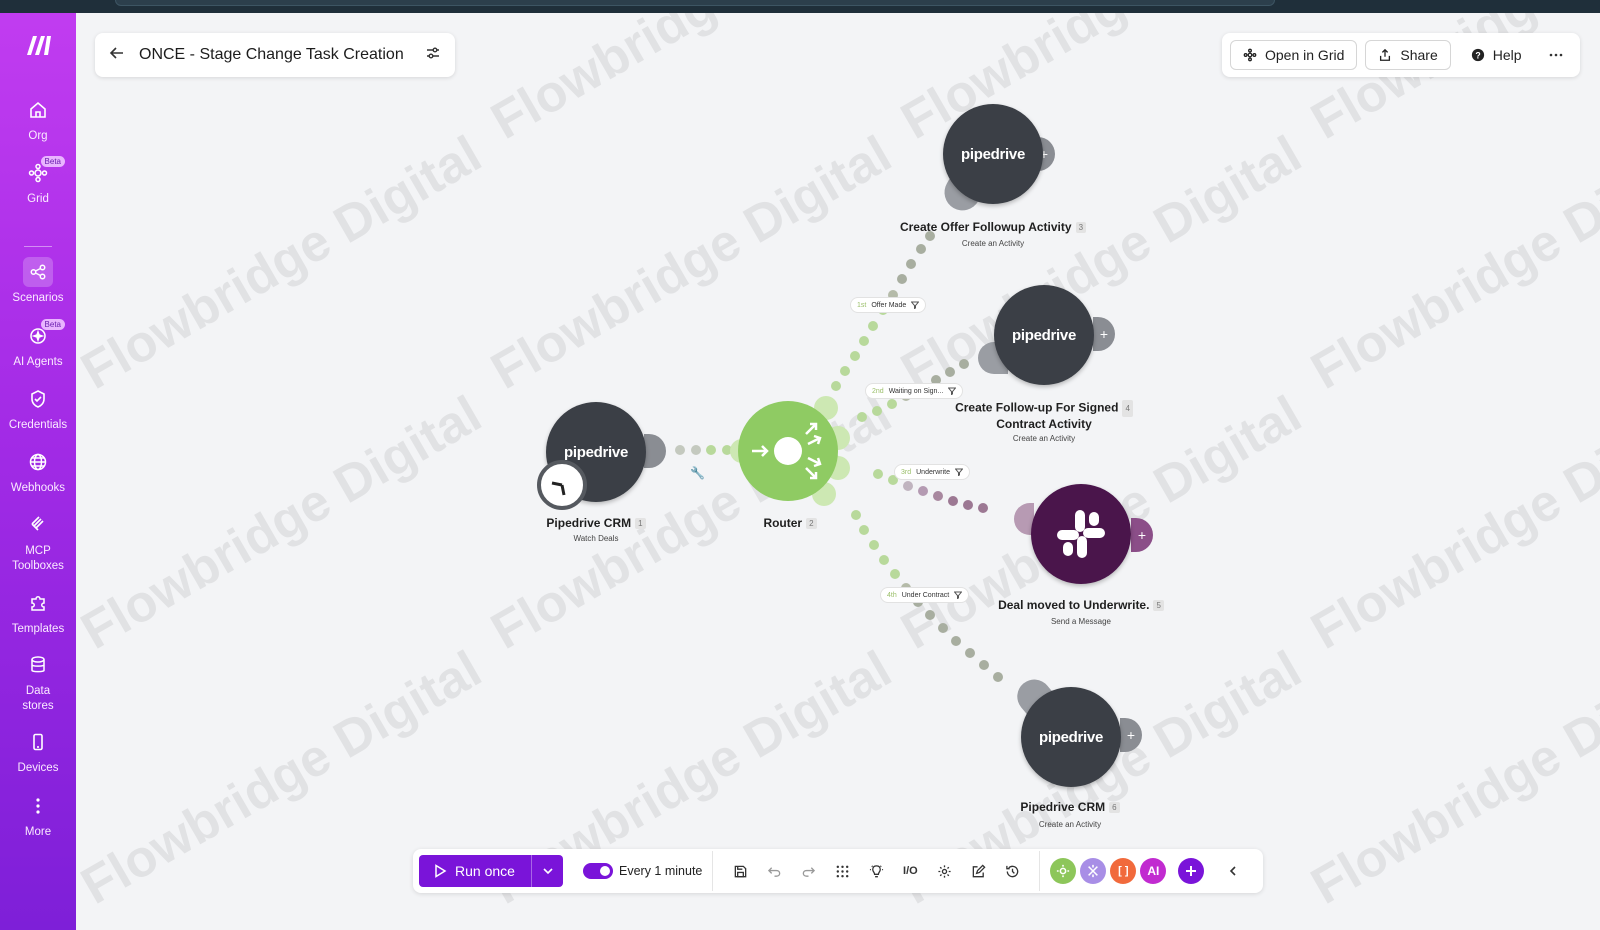  Describe the element at coordinates (562, 485) in the screenshot. I see `schedule-clock-icon` at that location.